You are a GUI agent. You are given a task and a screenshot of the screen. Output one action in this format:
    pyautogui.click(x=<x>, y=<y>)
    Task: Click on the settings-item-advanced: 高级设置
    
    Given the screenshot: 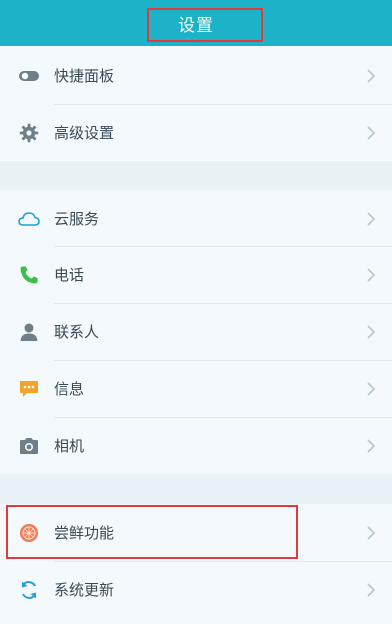 What is the action you would take?
    pyautogui.click(x=196, y=132)
    